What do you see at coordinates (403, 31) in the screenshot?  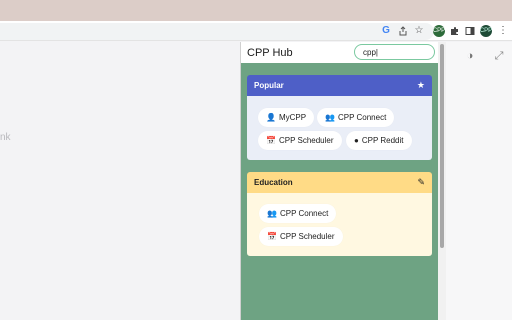 I see `share-icon` at bounding box center [403, 31].